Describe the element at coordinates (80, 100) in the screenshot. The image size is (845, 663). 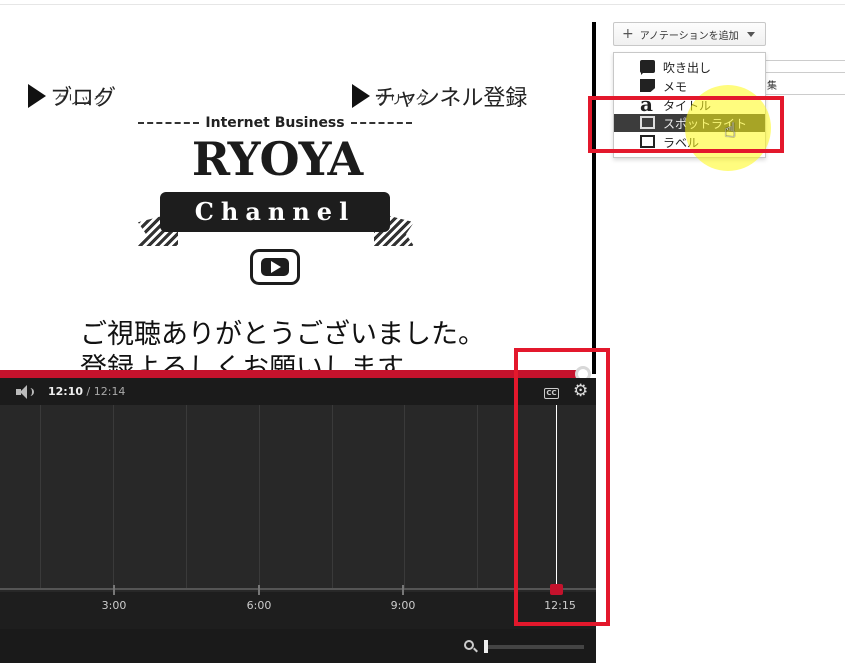
I see `blog-click-text: クリック` at that location.